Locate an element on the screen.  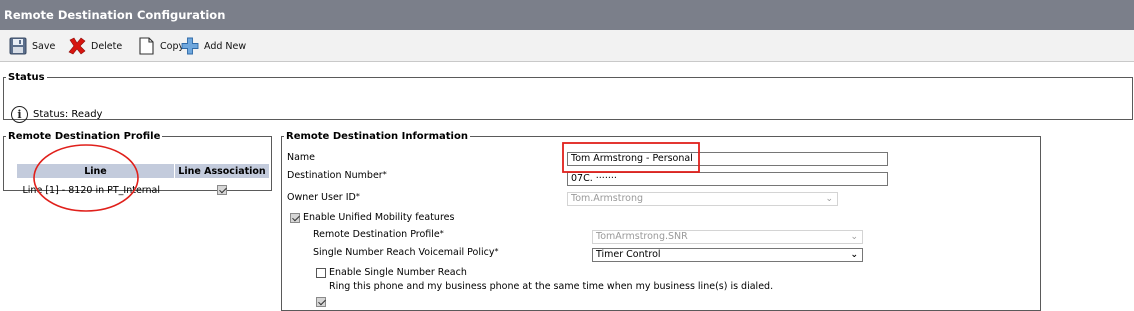
unified-mobility-row: Enable Unified Mobility features is located at coordinates (372, 217).